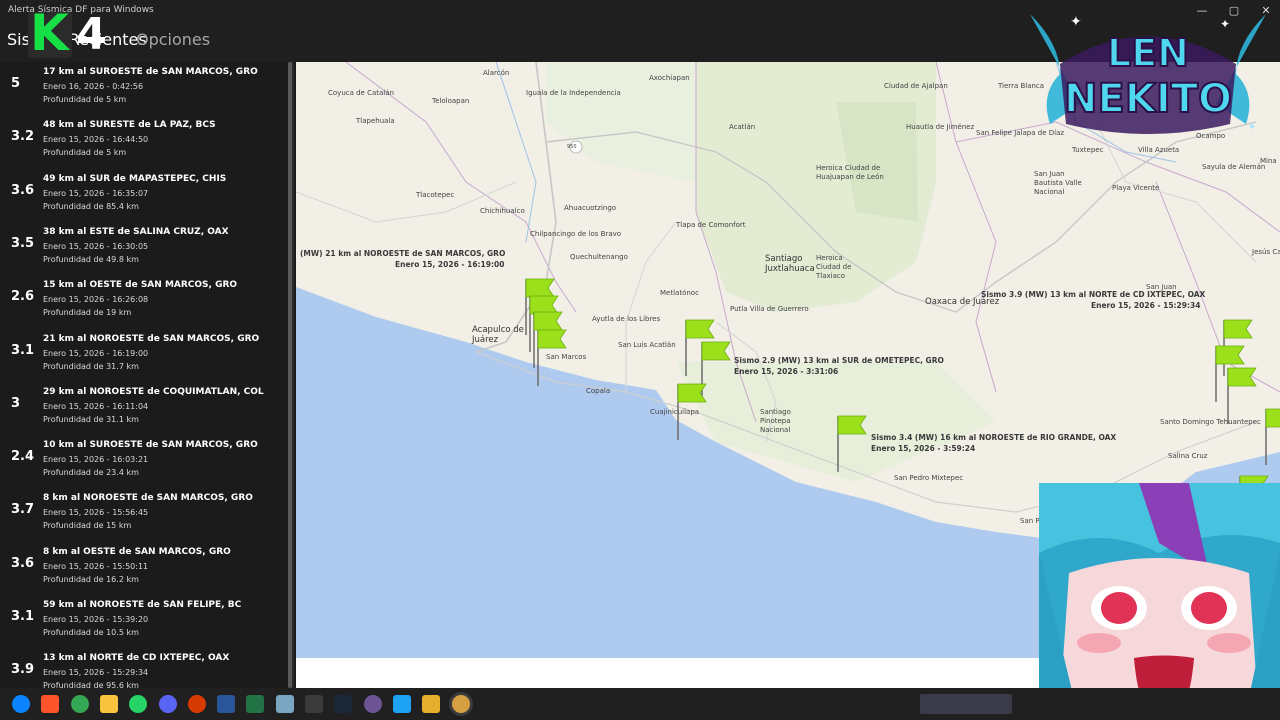 The image size is (1280, 720). What do you see at coordinates (1266, 252) in the screenshot?
I see `map-place-label: Jesús Carranza` at bounding box center [1266, 252].